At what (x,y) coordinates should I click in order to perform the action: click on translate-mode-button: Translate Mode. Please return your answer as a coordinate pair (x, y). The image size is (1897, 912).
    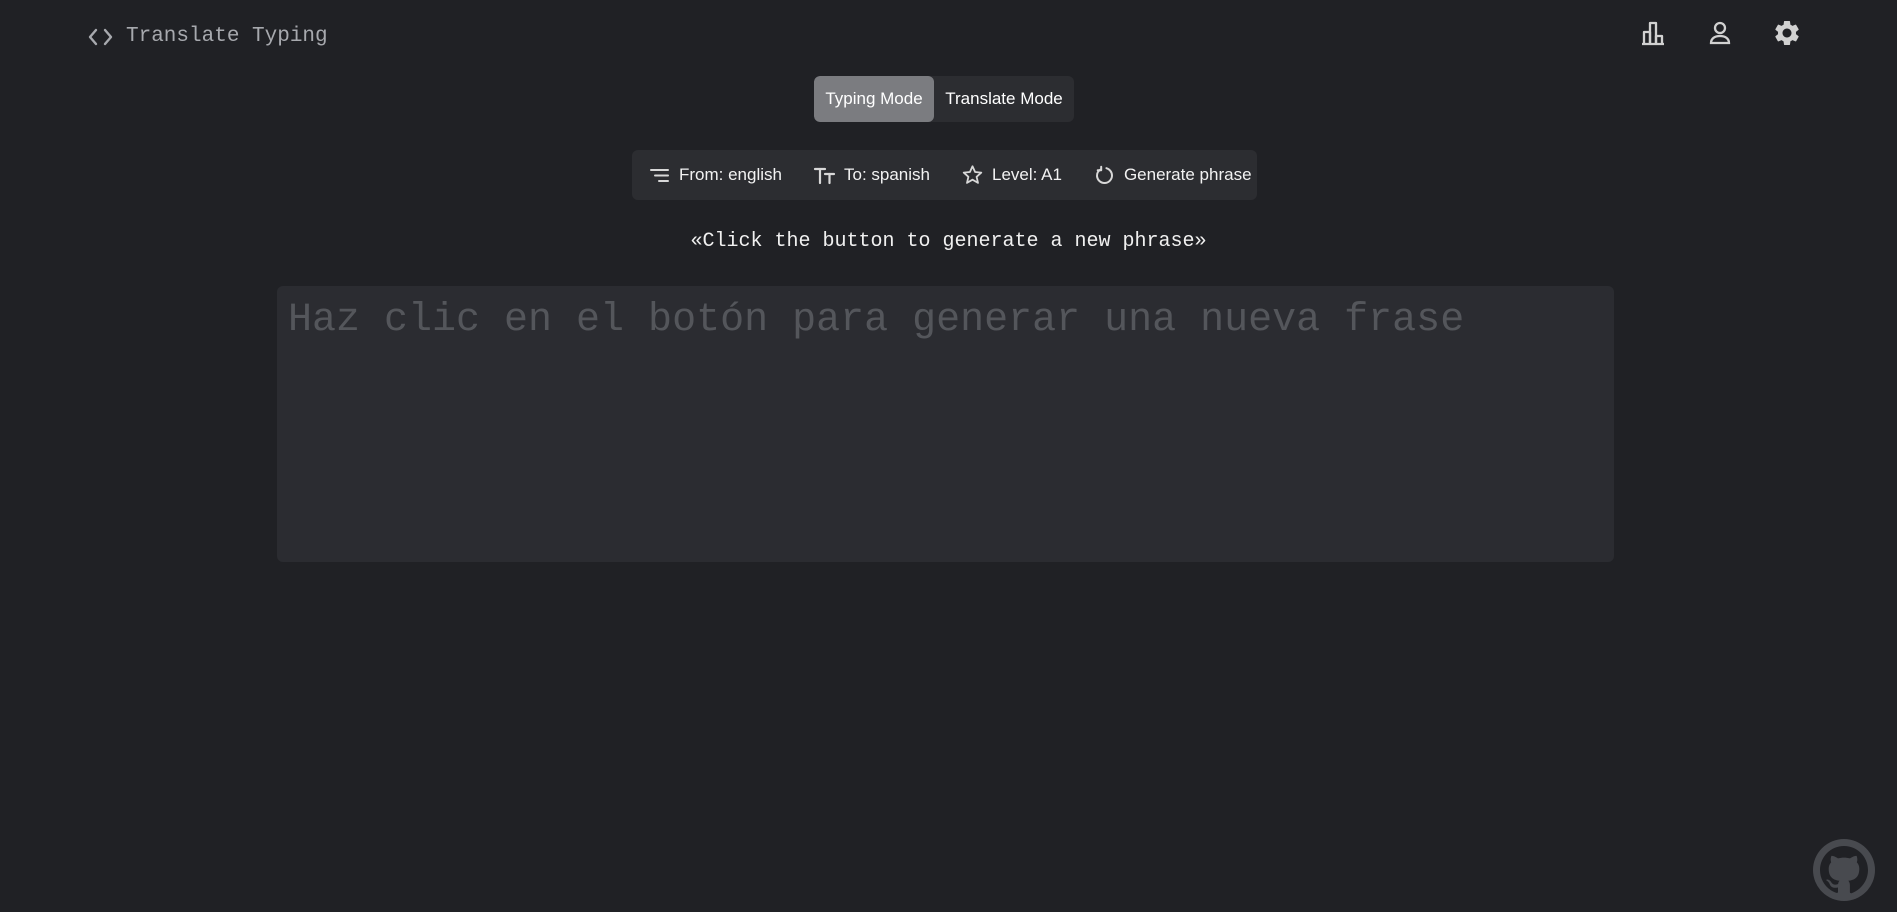
    Looking at the image, I should click on (1004, 99).